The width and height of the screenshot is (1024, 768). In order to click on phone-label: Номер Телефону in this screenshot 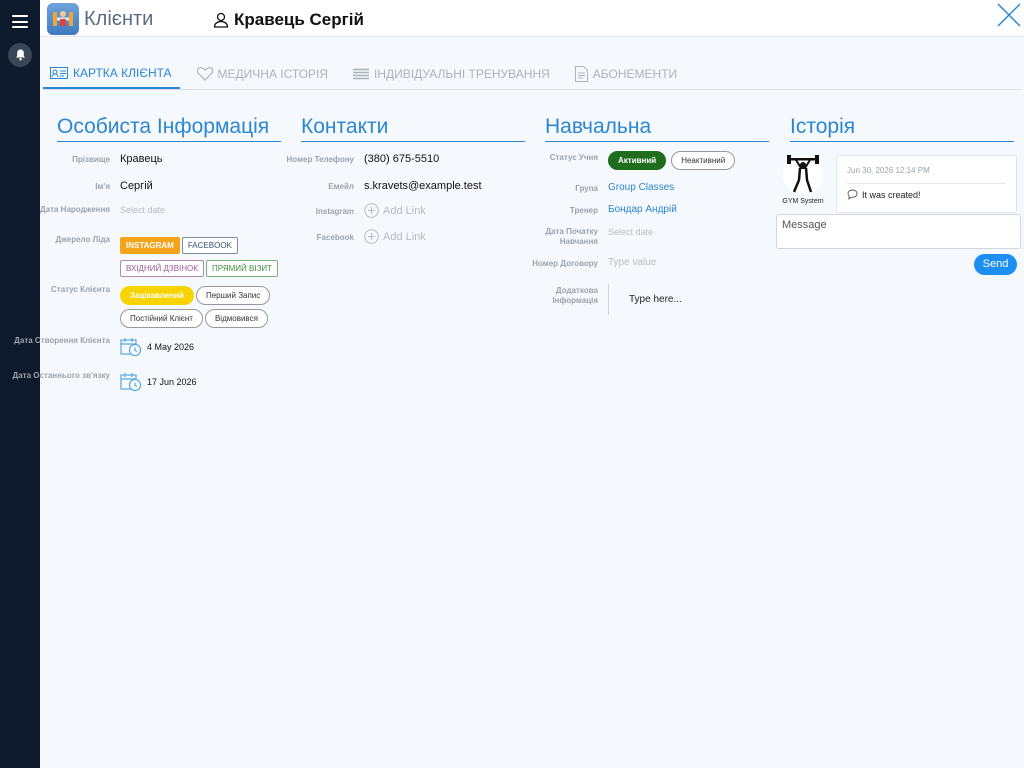, I will do `click(320, 159)`.